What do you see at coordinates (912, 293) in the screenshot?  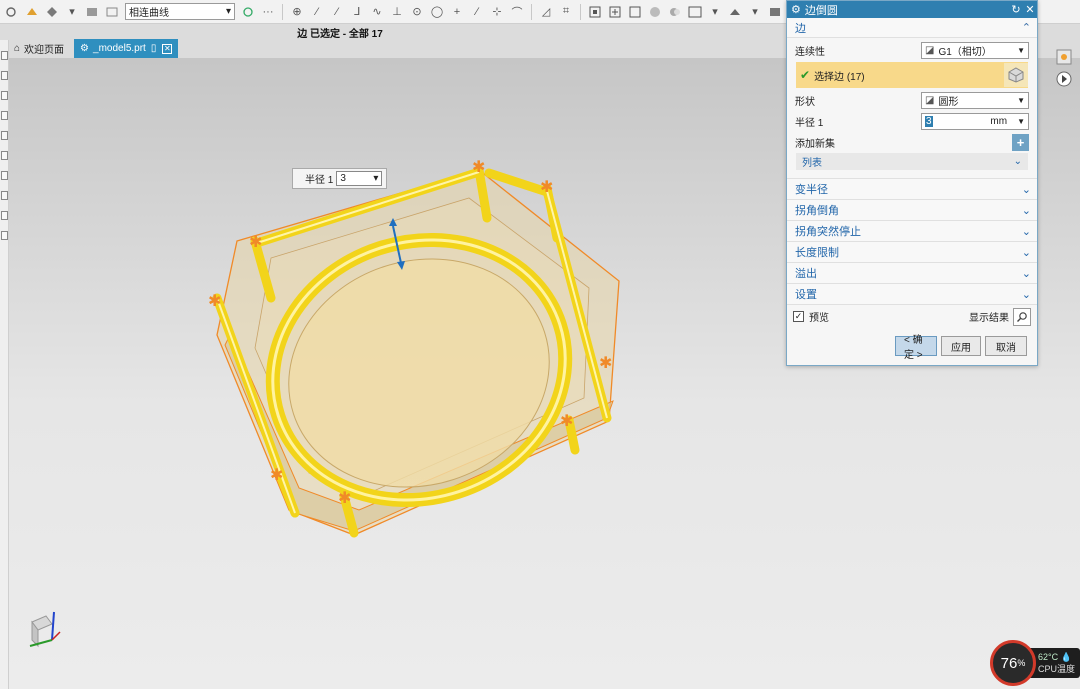 I see `section-settings: 设置 ⌄` at bounding box center [912, 293].